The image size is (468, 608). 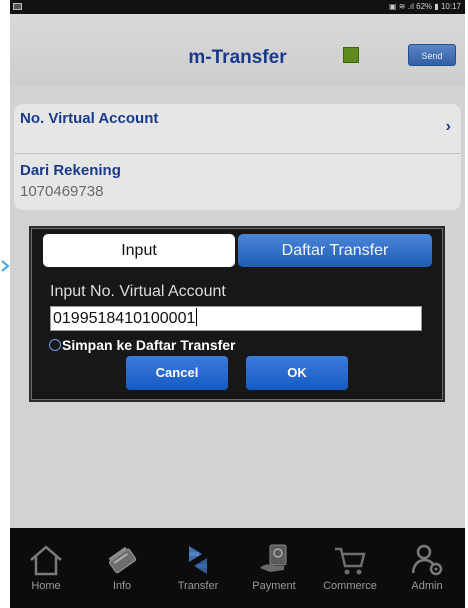 What do you see at coordinates (424, 6) in the screenshot?
I see `status-indicators: ▣ ≋ .ıl 62% ▮ 10:17` at bounding box center [424, 6].